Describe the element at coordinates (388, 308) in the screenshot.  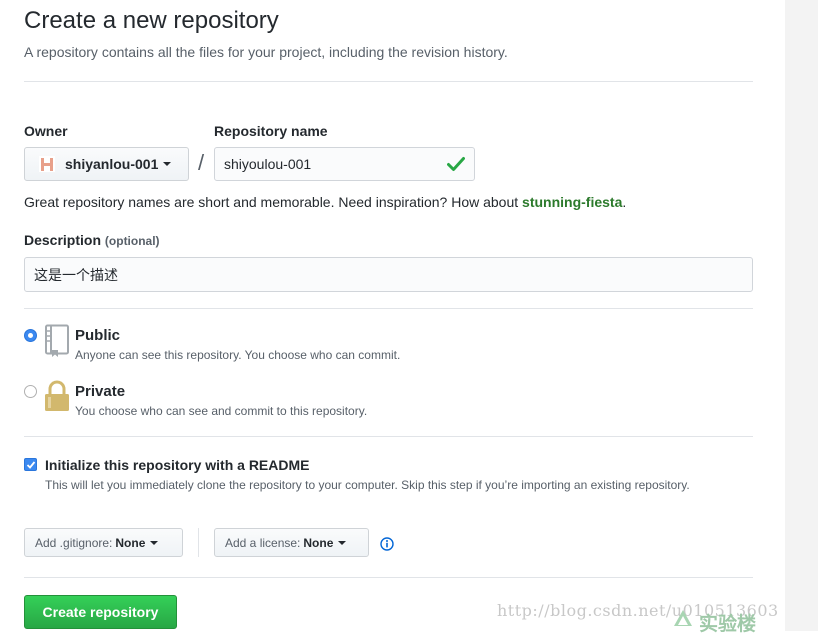
I see `description-divider` at that location.